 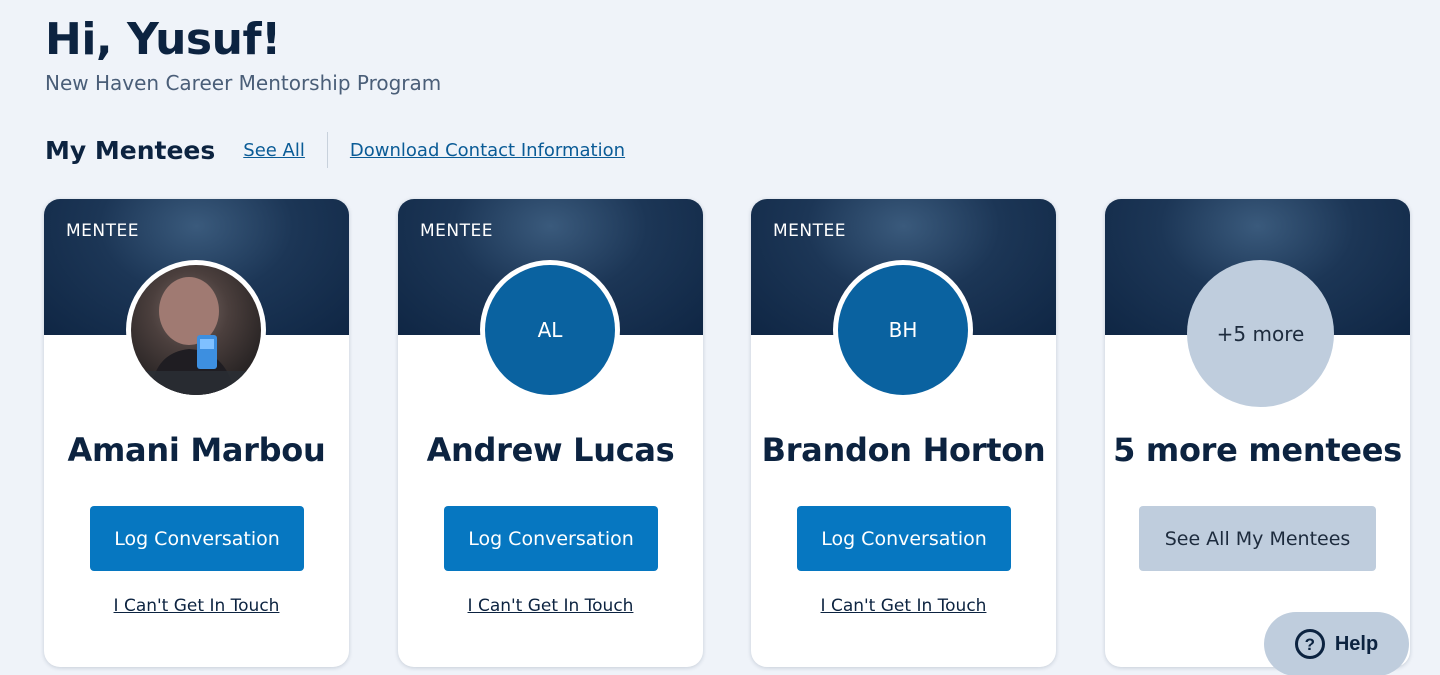 What do you see at coordinates (1257, 538) in the screenshot?
I see `see-all-mentees-button: See All My Mentees` at bounding box center [1257, 538].